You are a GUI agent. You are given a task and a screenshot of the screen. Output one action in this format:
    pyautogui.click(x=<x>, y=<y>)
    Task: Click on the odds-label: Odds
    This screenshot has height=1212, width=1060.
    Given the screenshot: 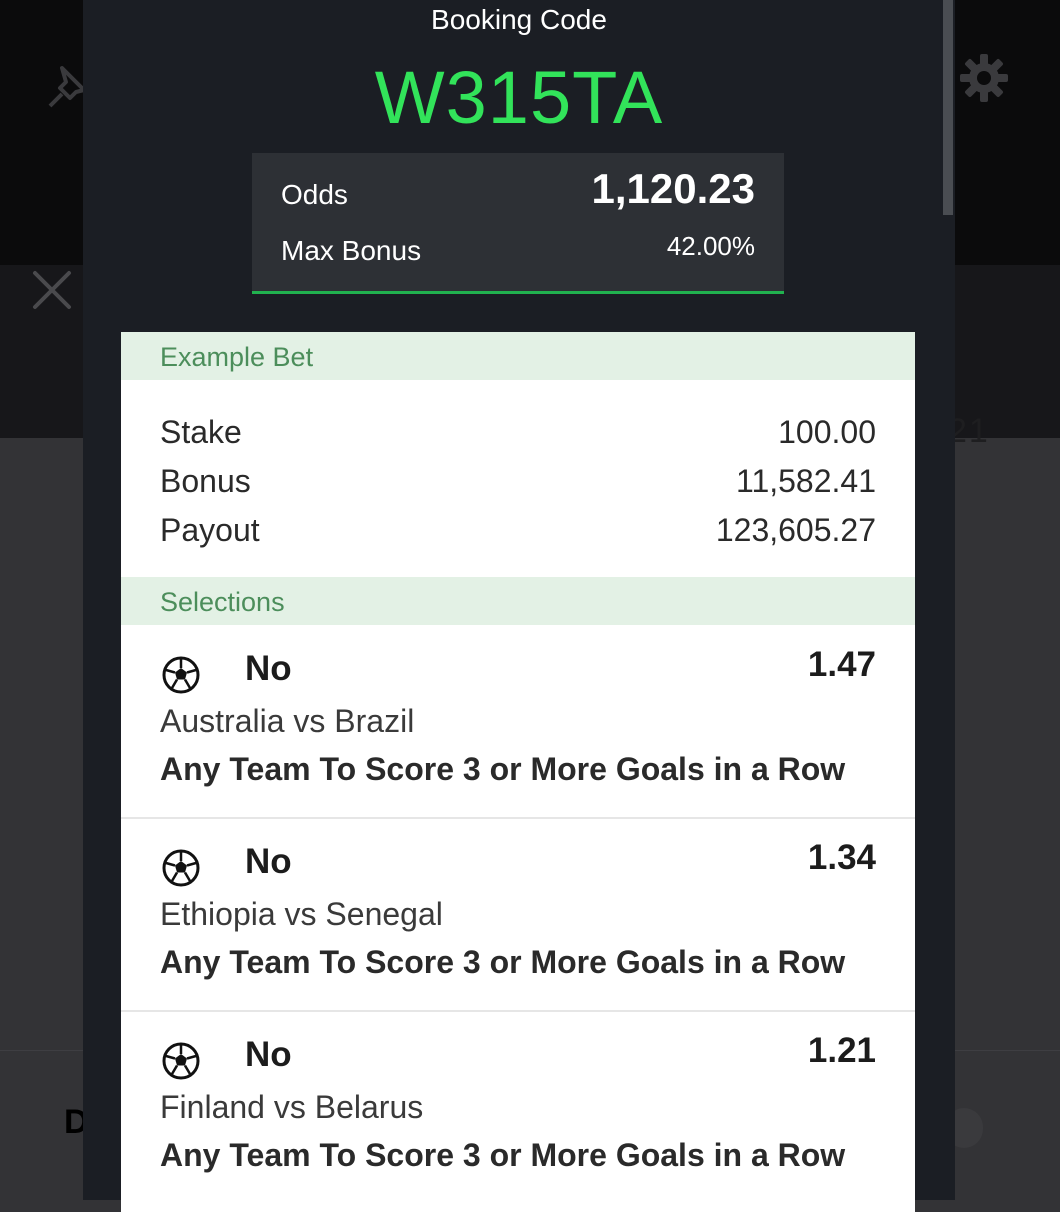 What is the action you would take?
    pyautogui.click(x=314, y=194)
    